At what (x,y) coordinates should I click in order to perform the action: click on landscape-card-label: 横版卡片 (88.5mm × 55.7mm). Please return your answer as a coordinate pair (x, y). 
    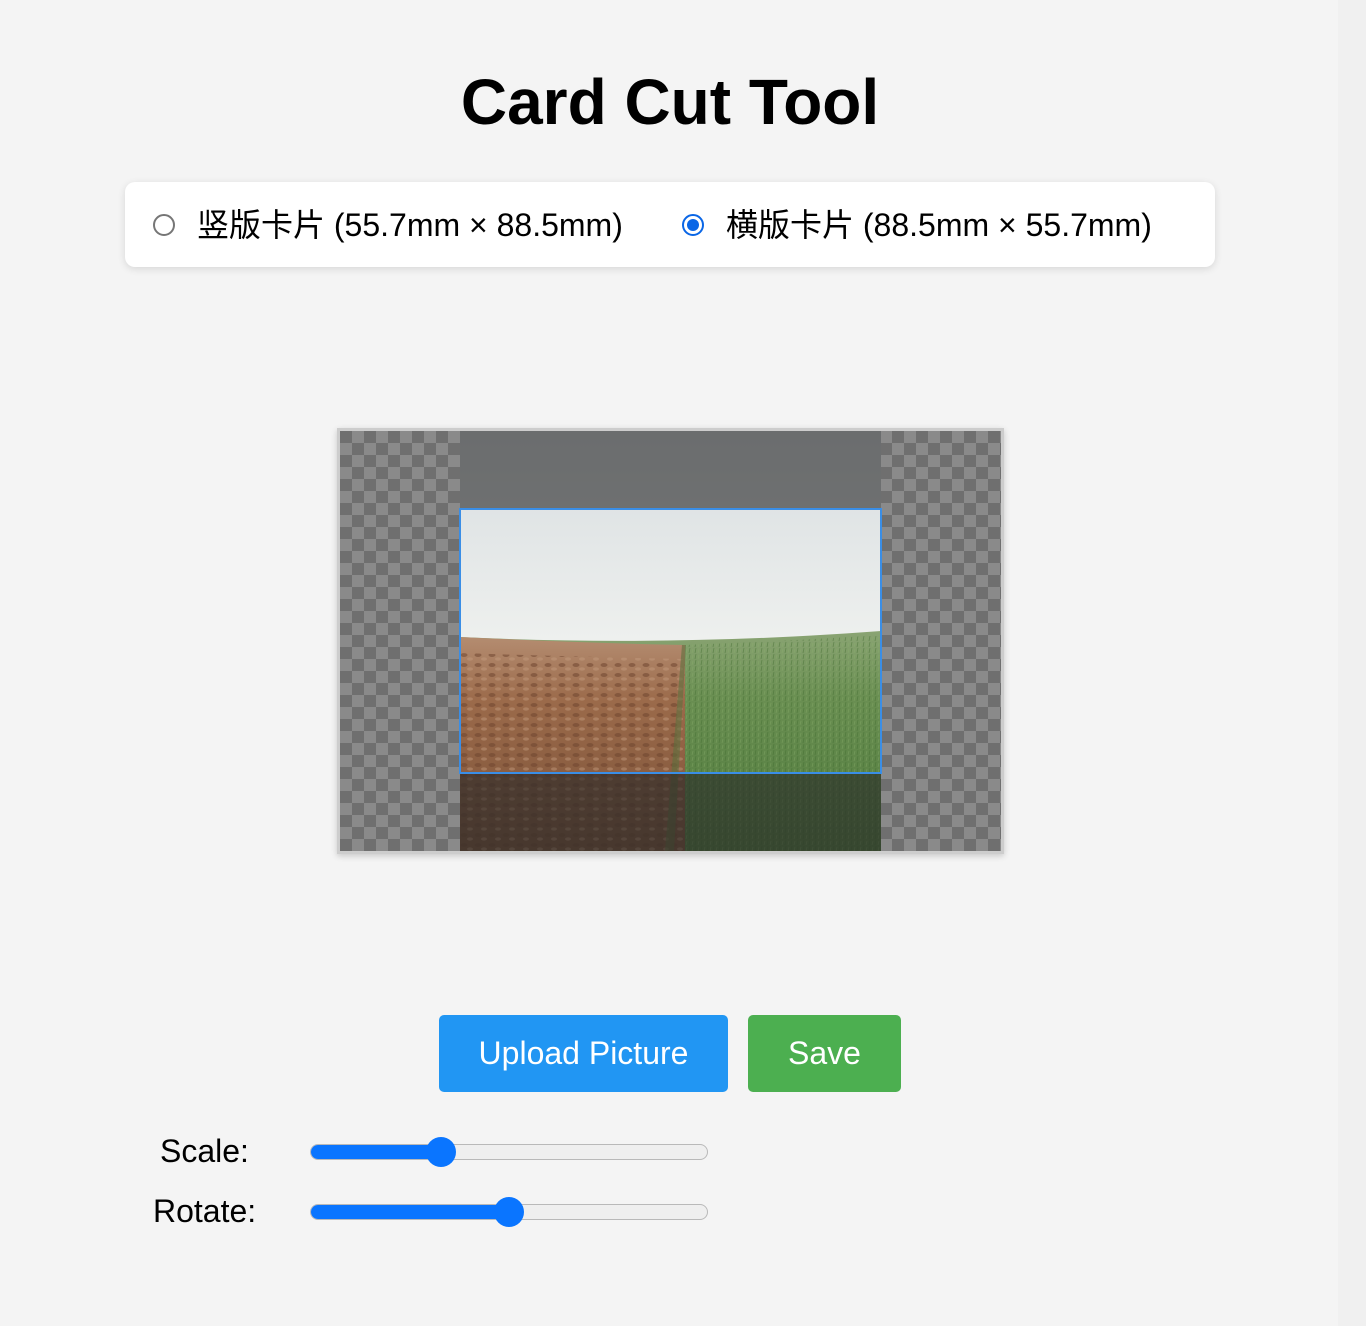
    Looking at the image, I should click on (939, 224).